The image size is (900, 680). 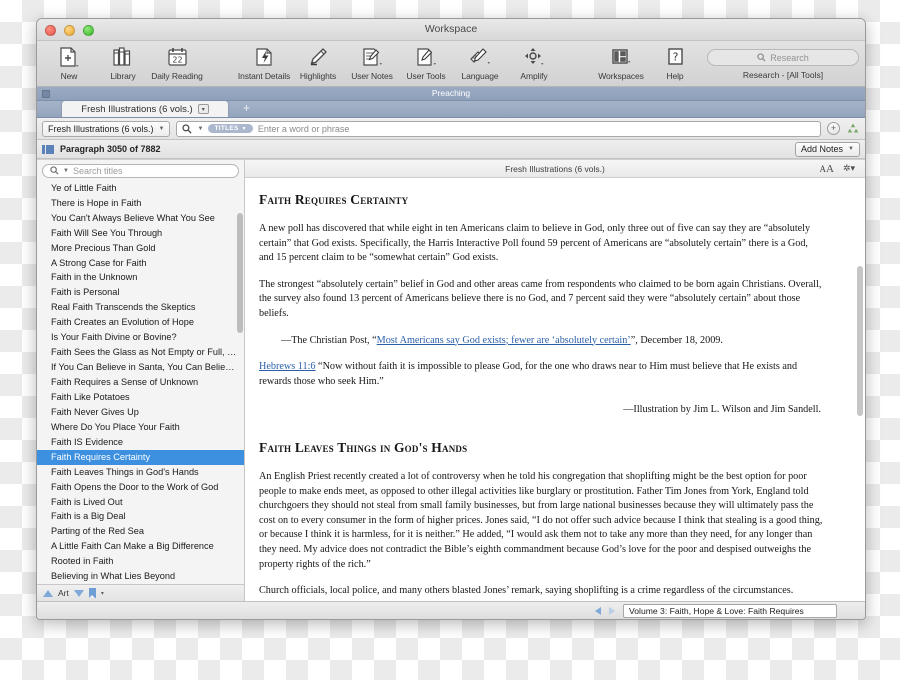 What do you see at coordinates (140, 203) in the screenshot?
I see `list-item: There is Hope in Faith` at bounding box center [140, 203].